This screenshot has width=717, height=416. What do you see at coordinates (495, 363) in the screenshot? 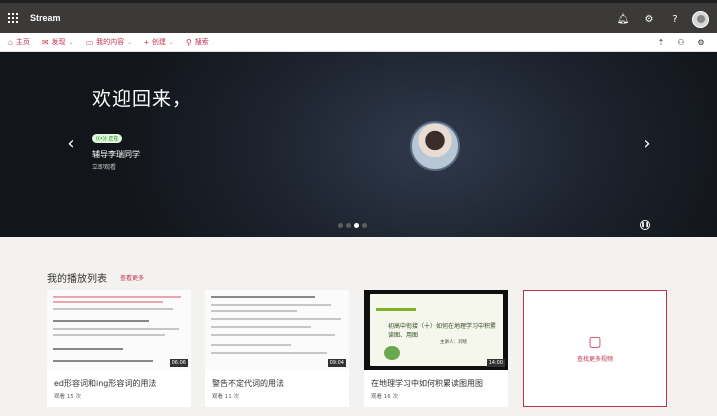
I see `video-duration: 14:00` at bounding box center [495, 363].